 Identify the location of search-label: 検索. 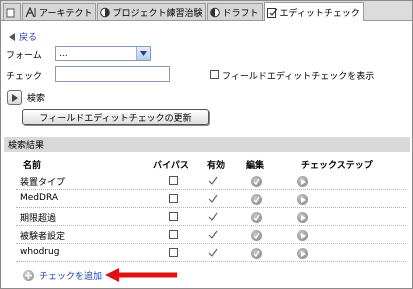
(36, 99).